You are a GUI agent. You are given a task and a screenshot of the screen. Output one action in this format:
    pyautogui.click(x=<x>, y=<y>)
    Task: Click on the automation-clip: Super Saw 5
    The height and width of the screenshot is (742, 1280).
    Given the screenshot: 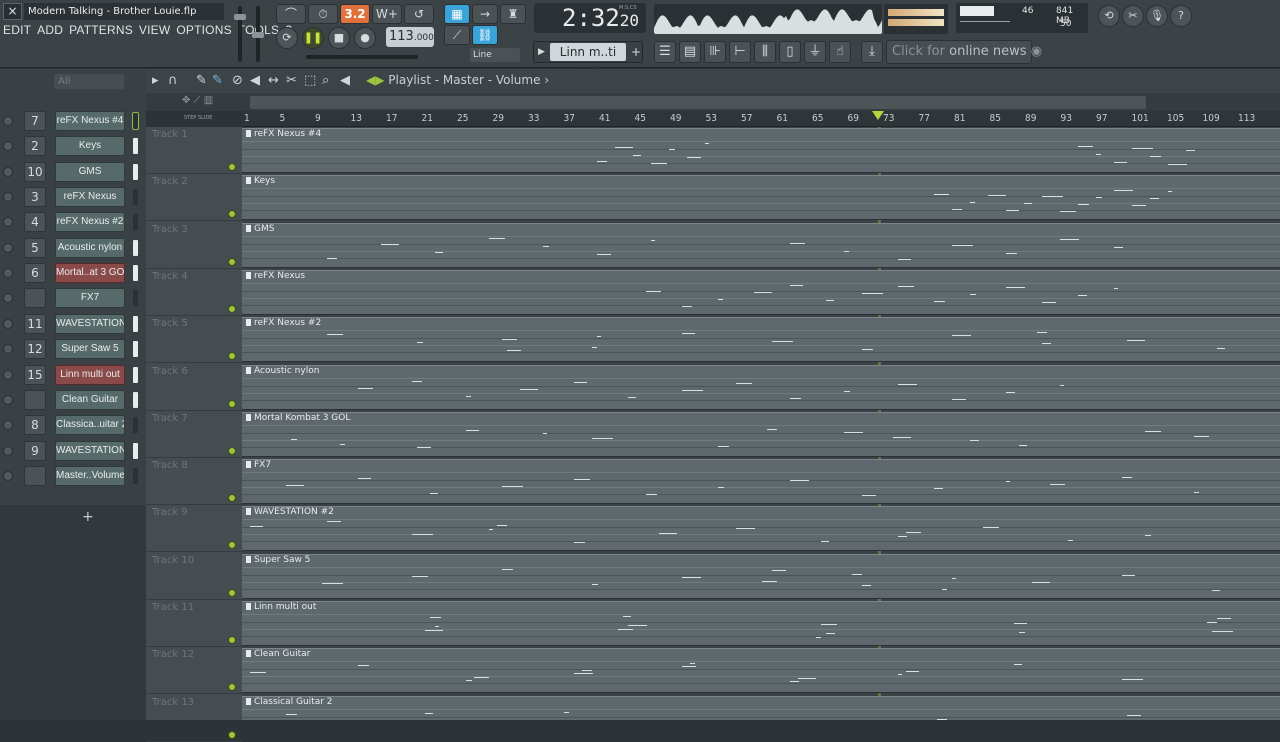 What is the action you would take?
    pyautogui.click(x=761, y=576)
    